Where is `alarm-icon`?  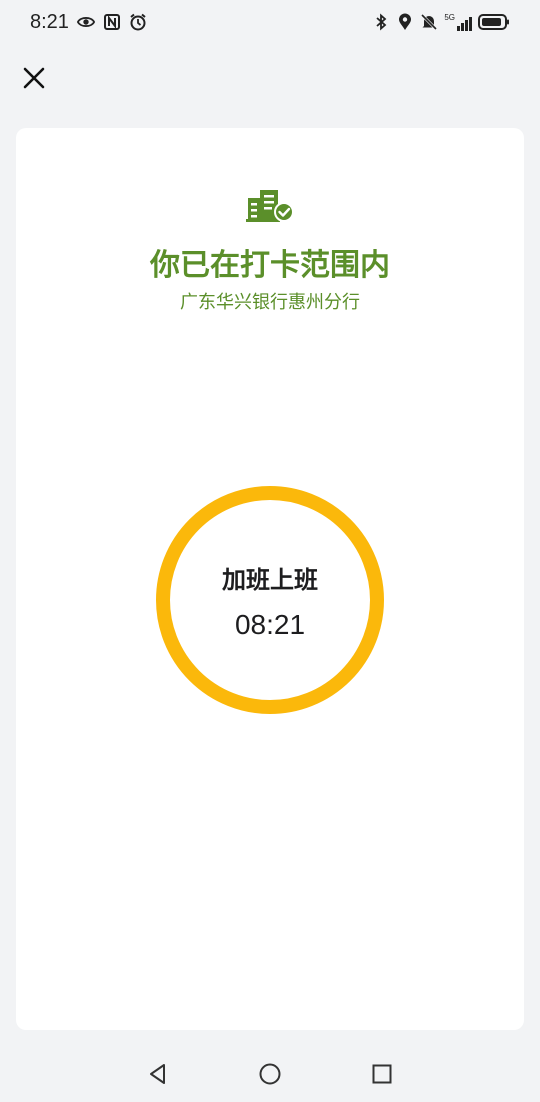 alarm-icon is located at coordinates (138, 22).